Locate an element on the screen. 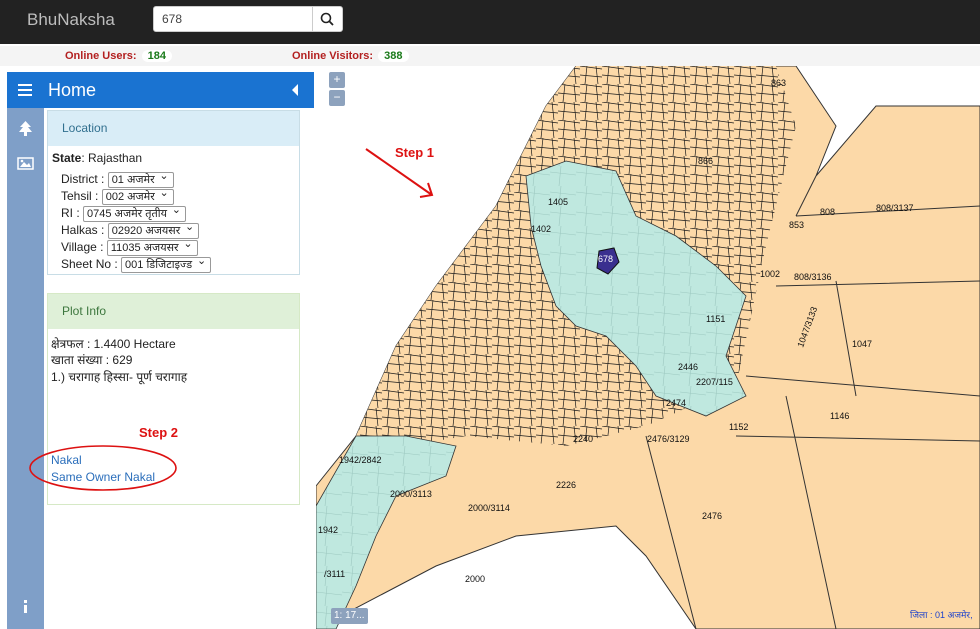 This screenshot has height=629, width=980. sheet-select: 001 डिजिटाइज्ड is located at coordinates (166, 263).